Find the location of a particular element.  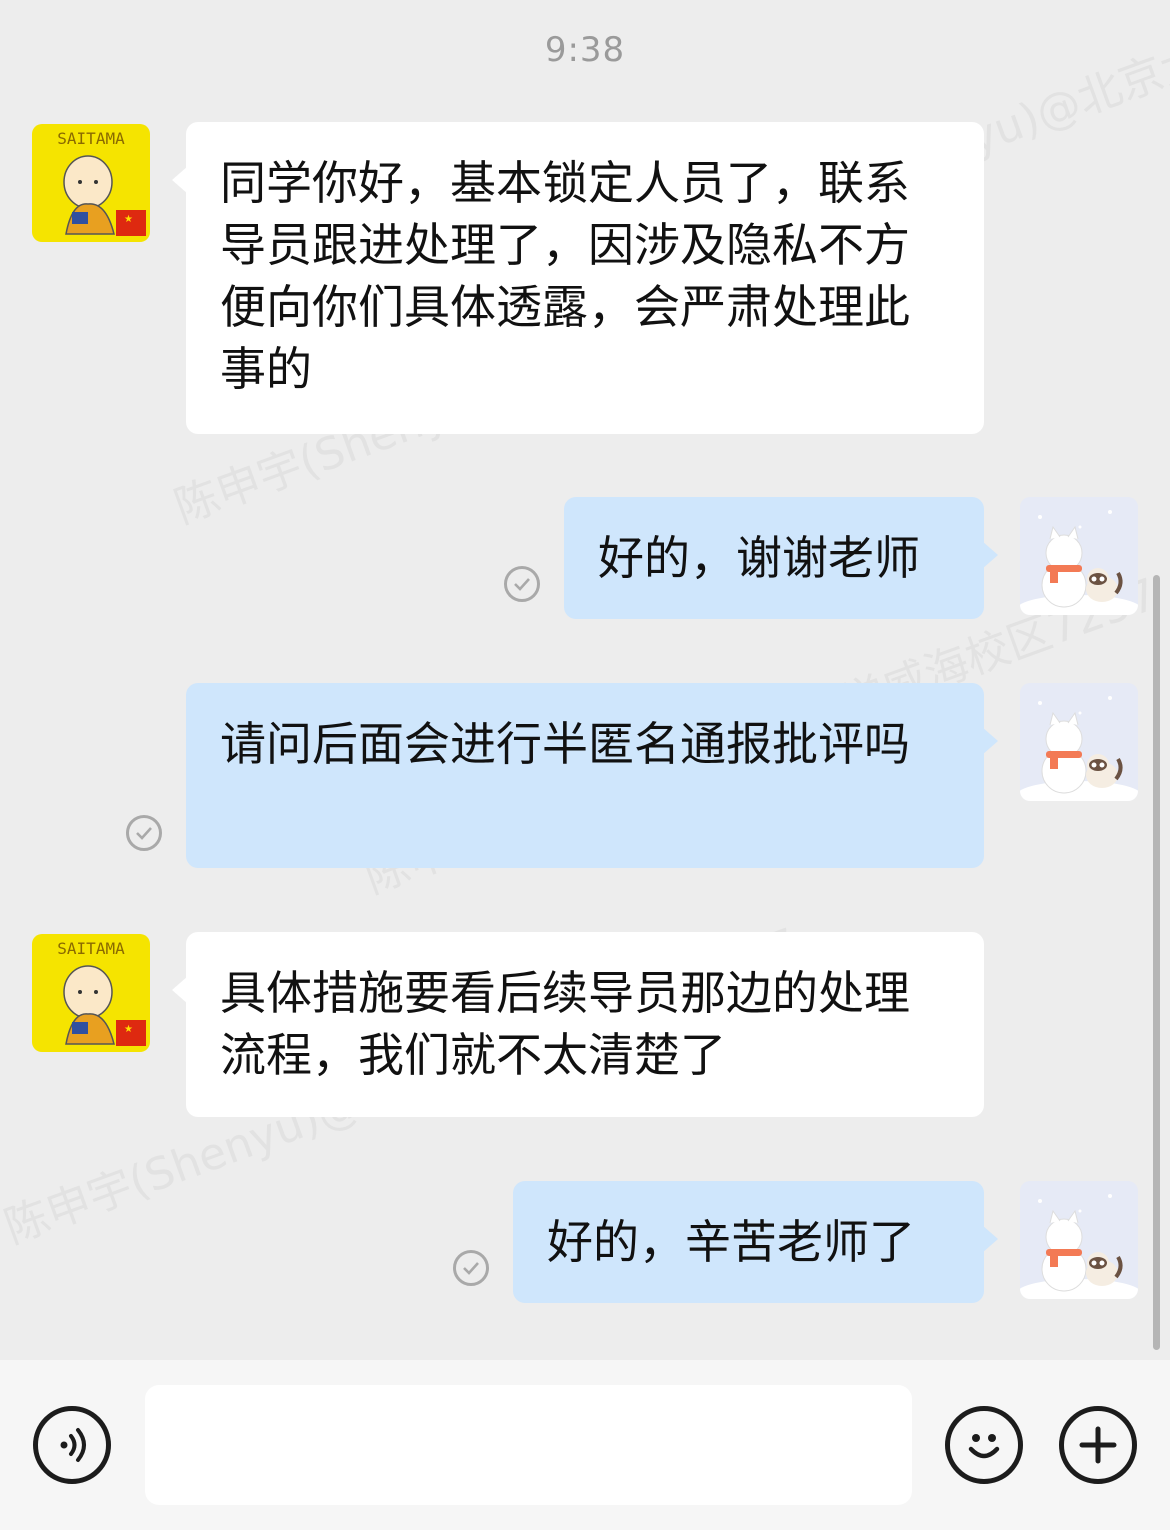

emoji-icon is located at coordinates (984, 1446).